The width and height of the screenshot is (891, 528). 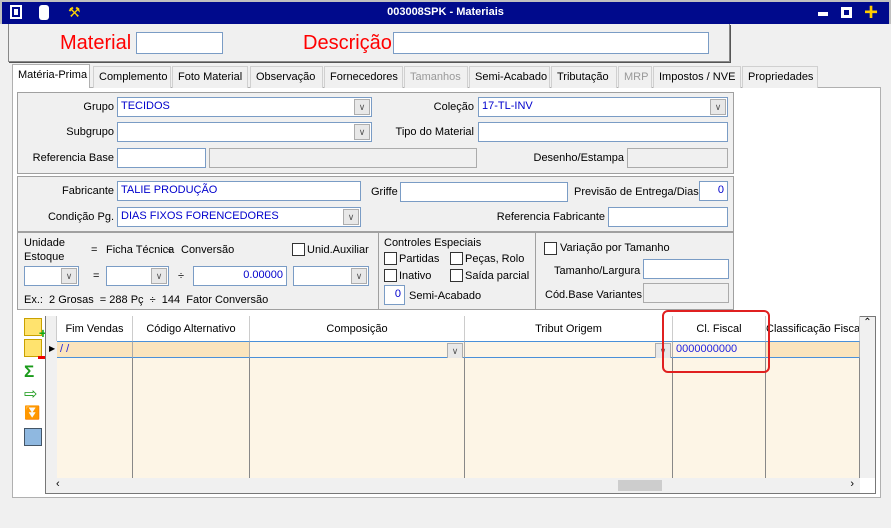 I want to click on subgrupo-label: Subgrupo, so click(x=90, y=132).